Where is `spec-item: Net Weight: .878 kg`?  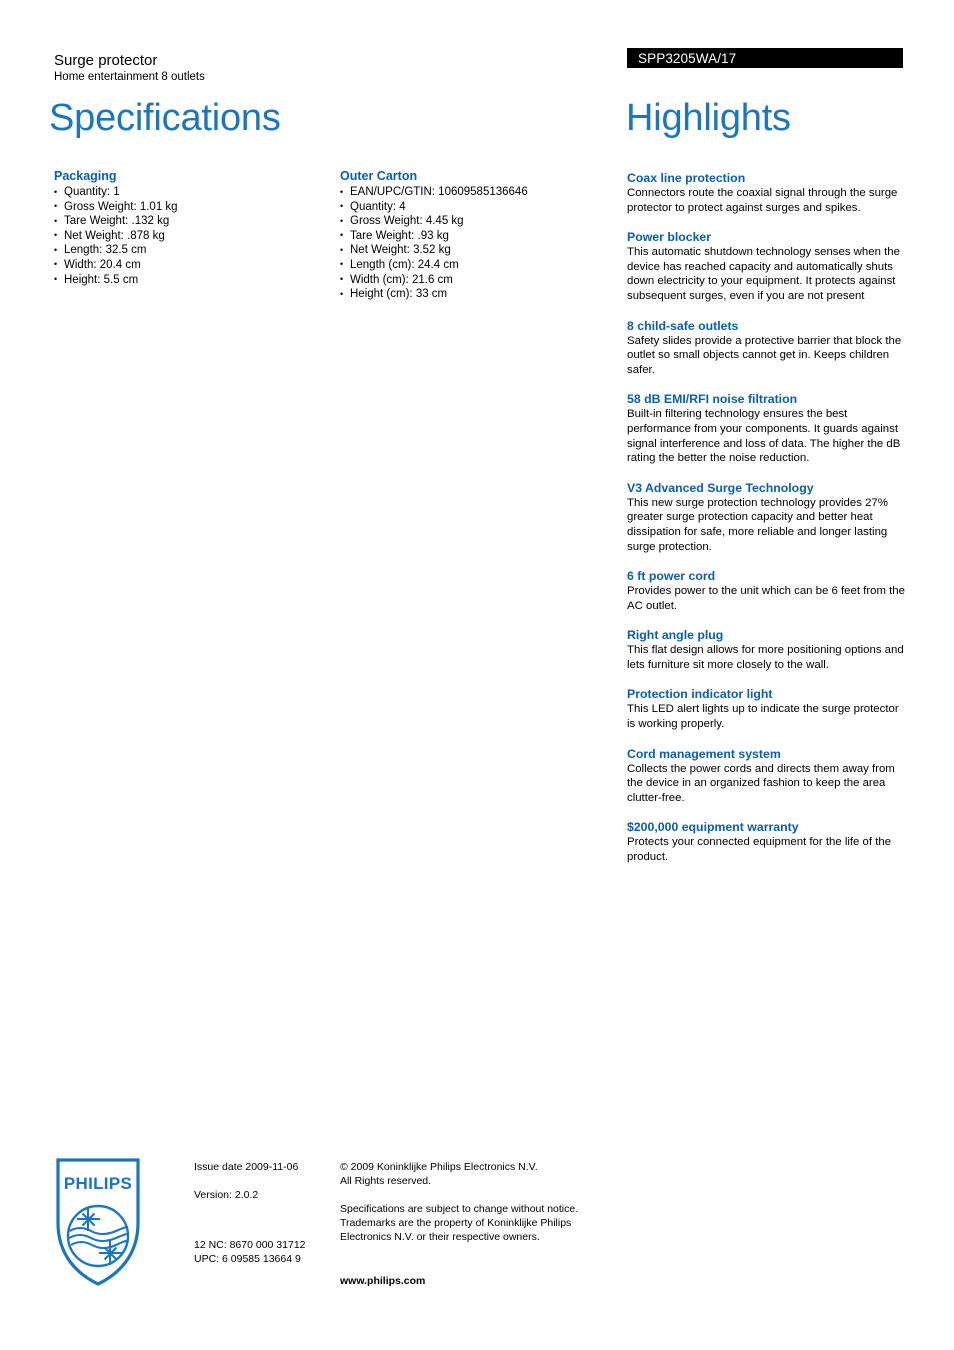 spec-item: Net Weight: .878 kg is located at coordinates (185, 236).